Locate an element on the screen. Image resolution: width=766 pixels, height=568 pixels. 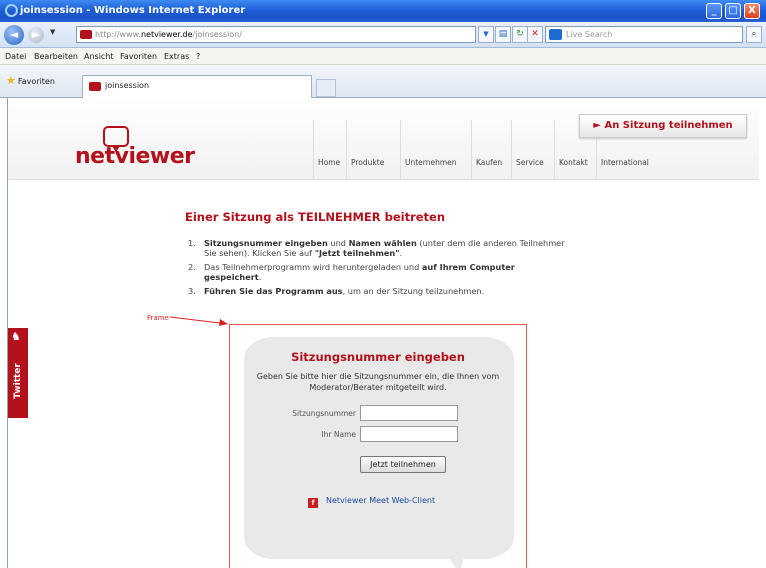
webclient-label: Netviewer Meet Web-Client is located at coordinates (381, 500).